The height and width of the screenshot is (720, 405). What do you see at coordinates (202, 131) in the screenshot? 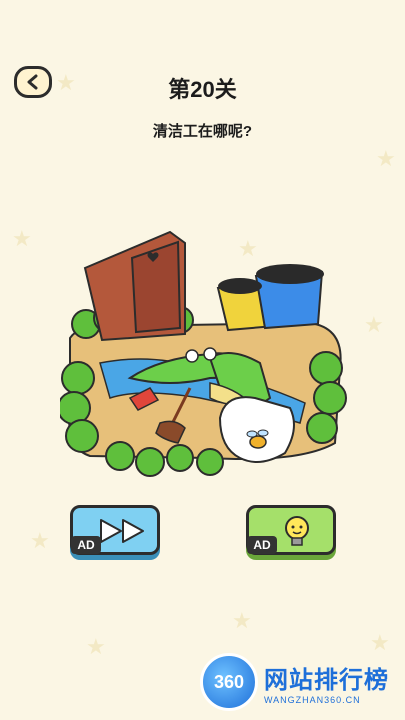
I see `question-text: 清洁工在哪呢?` at bounding box center [202, 131].